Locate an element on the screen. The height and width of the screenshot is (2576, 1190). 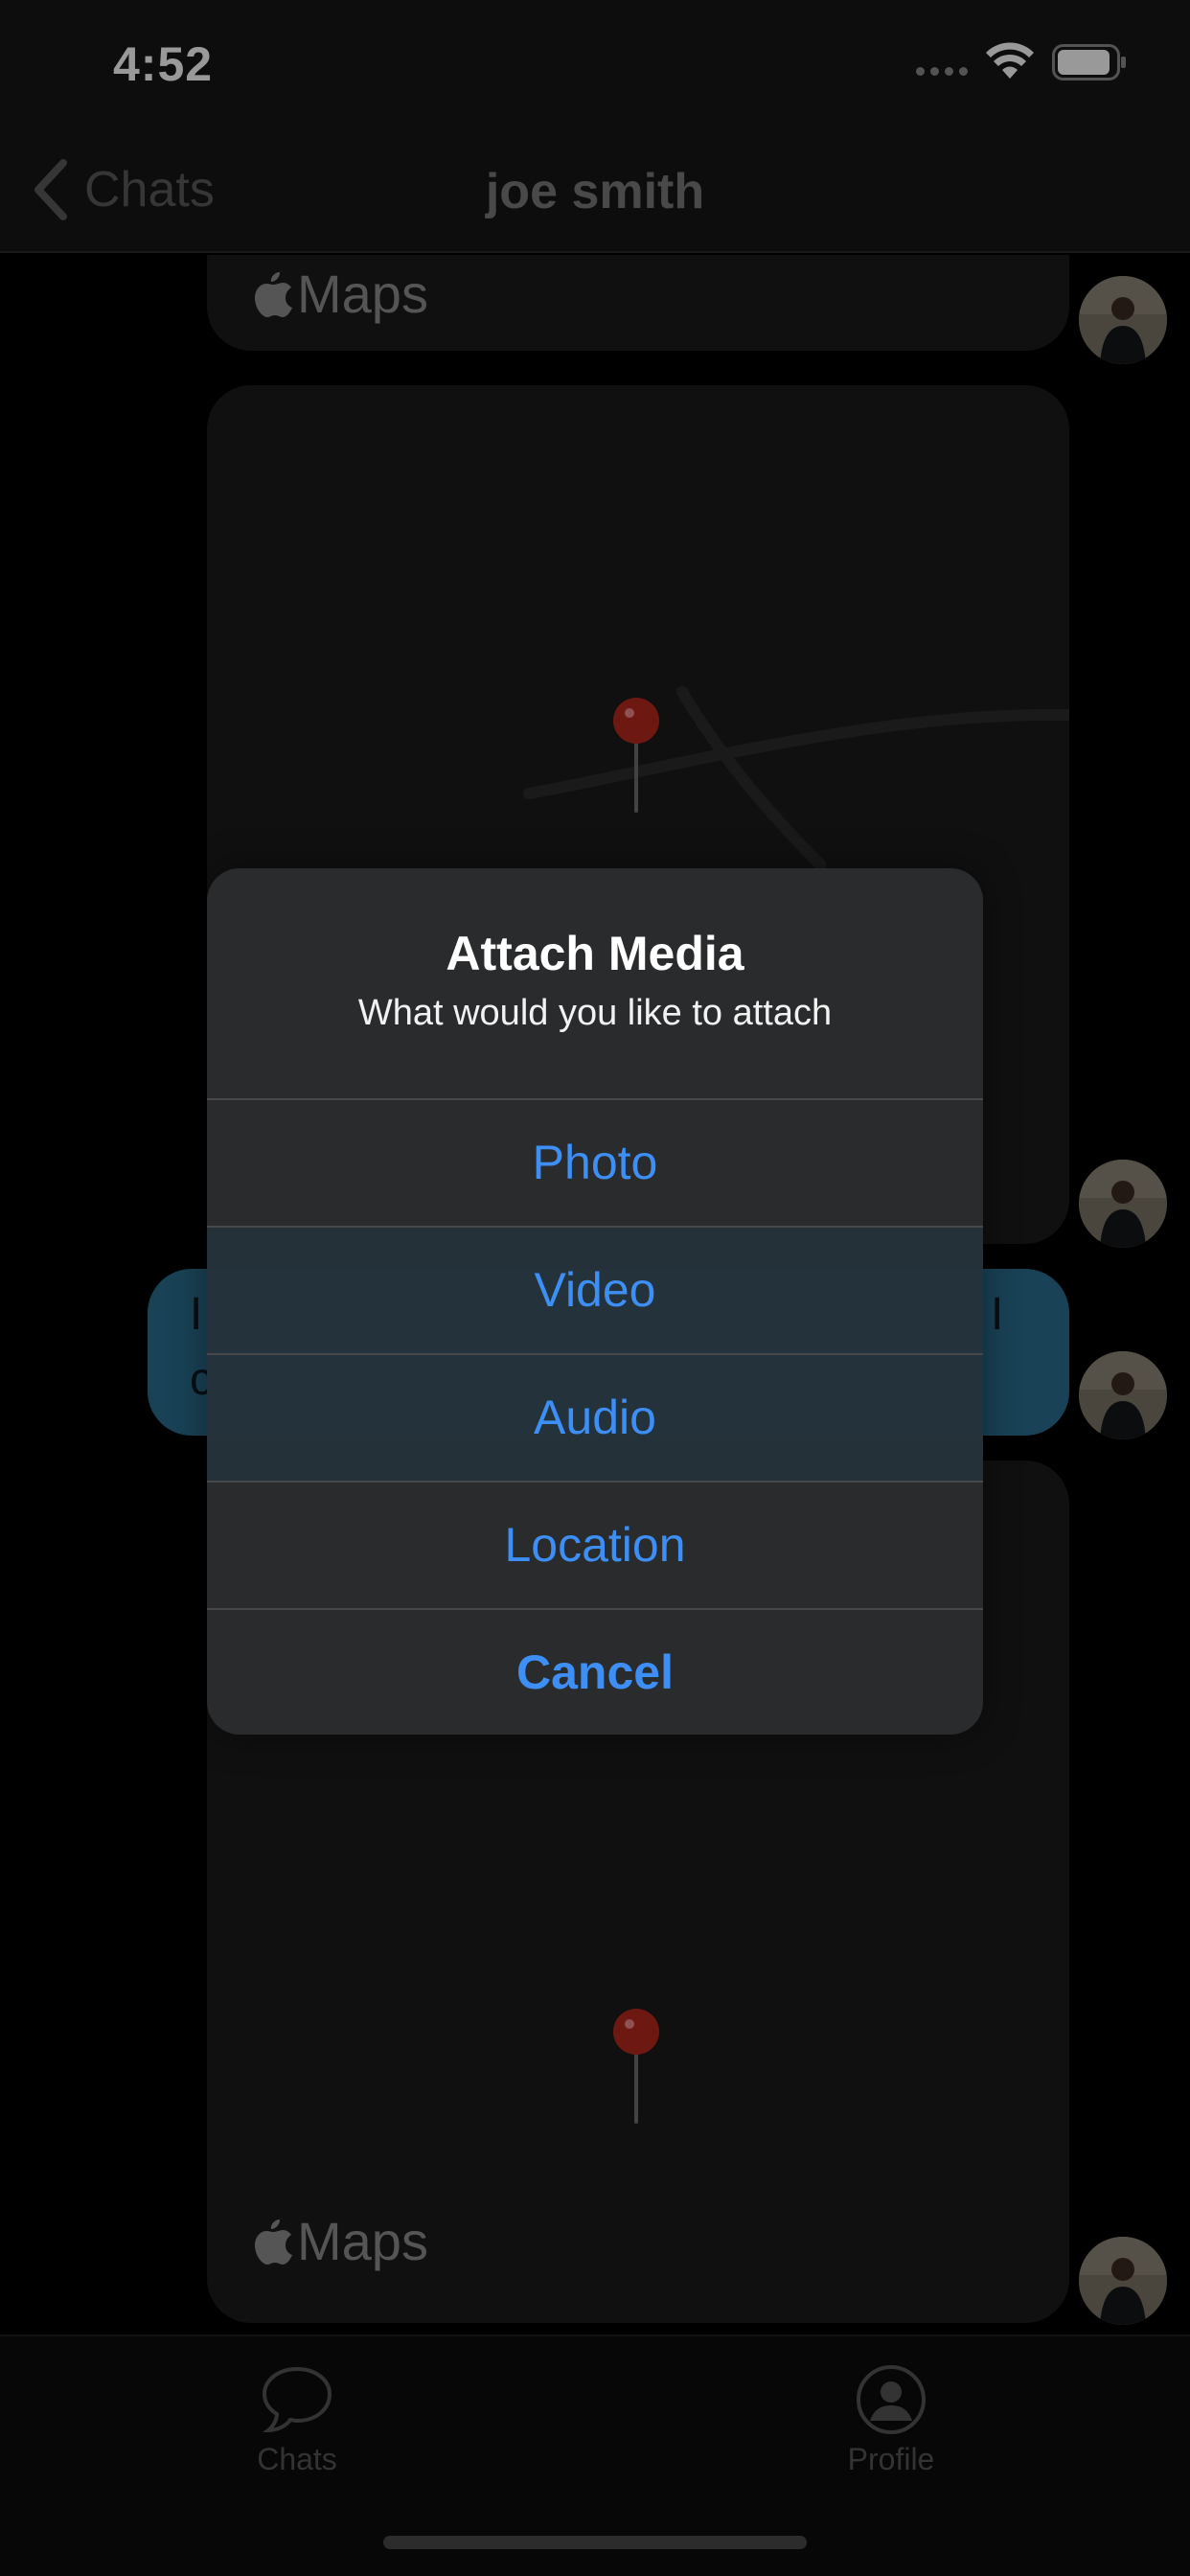
map-message-bubble: Maps is located at coordinates (638, 303).